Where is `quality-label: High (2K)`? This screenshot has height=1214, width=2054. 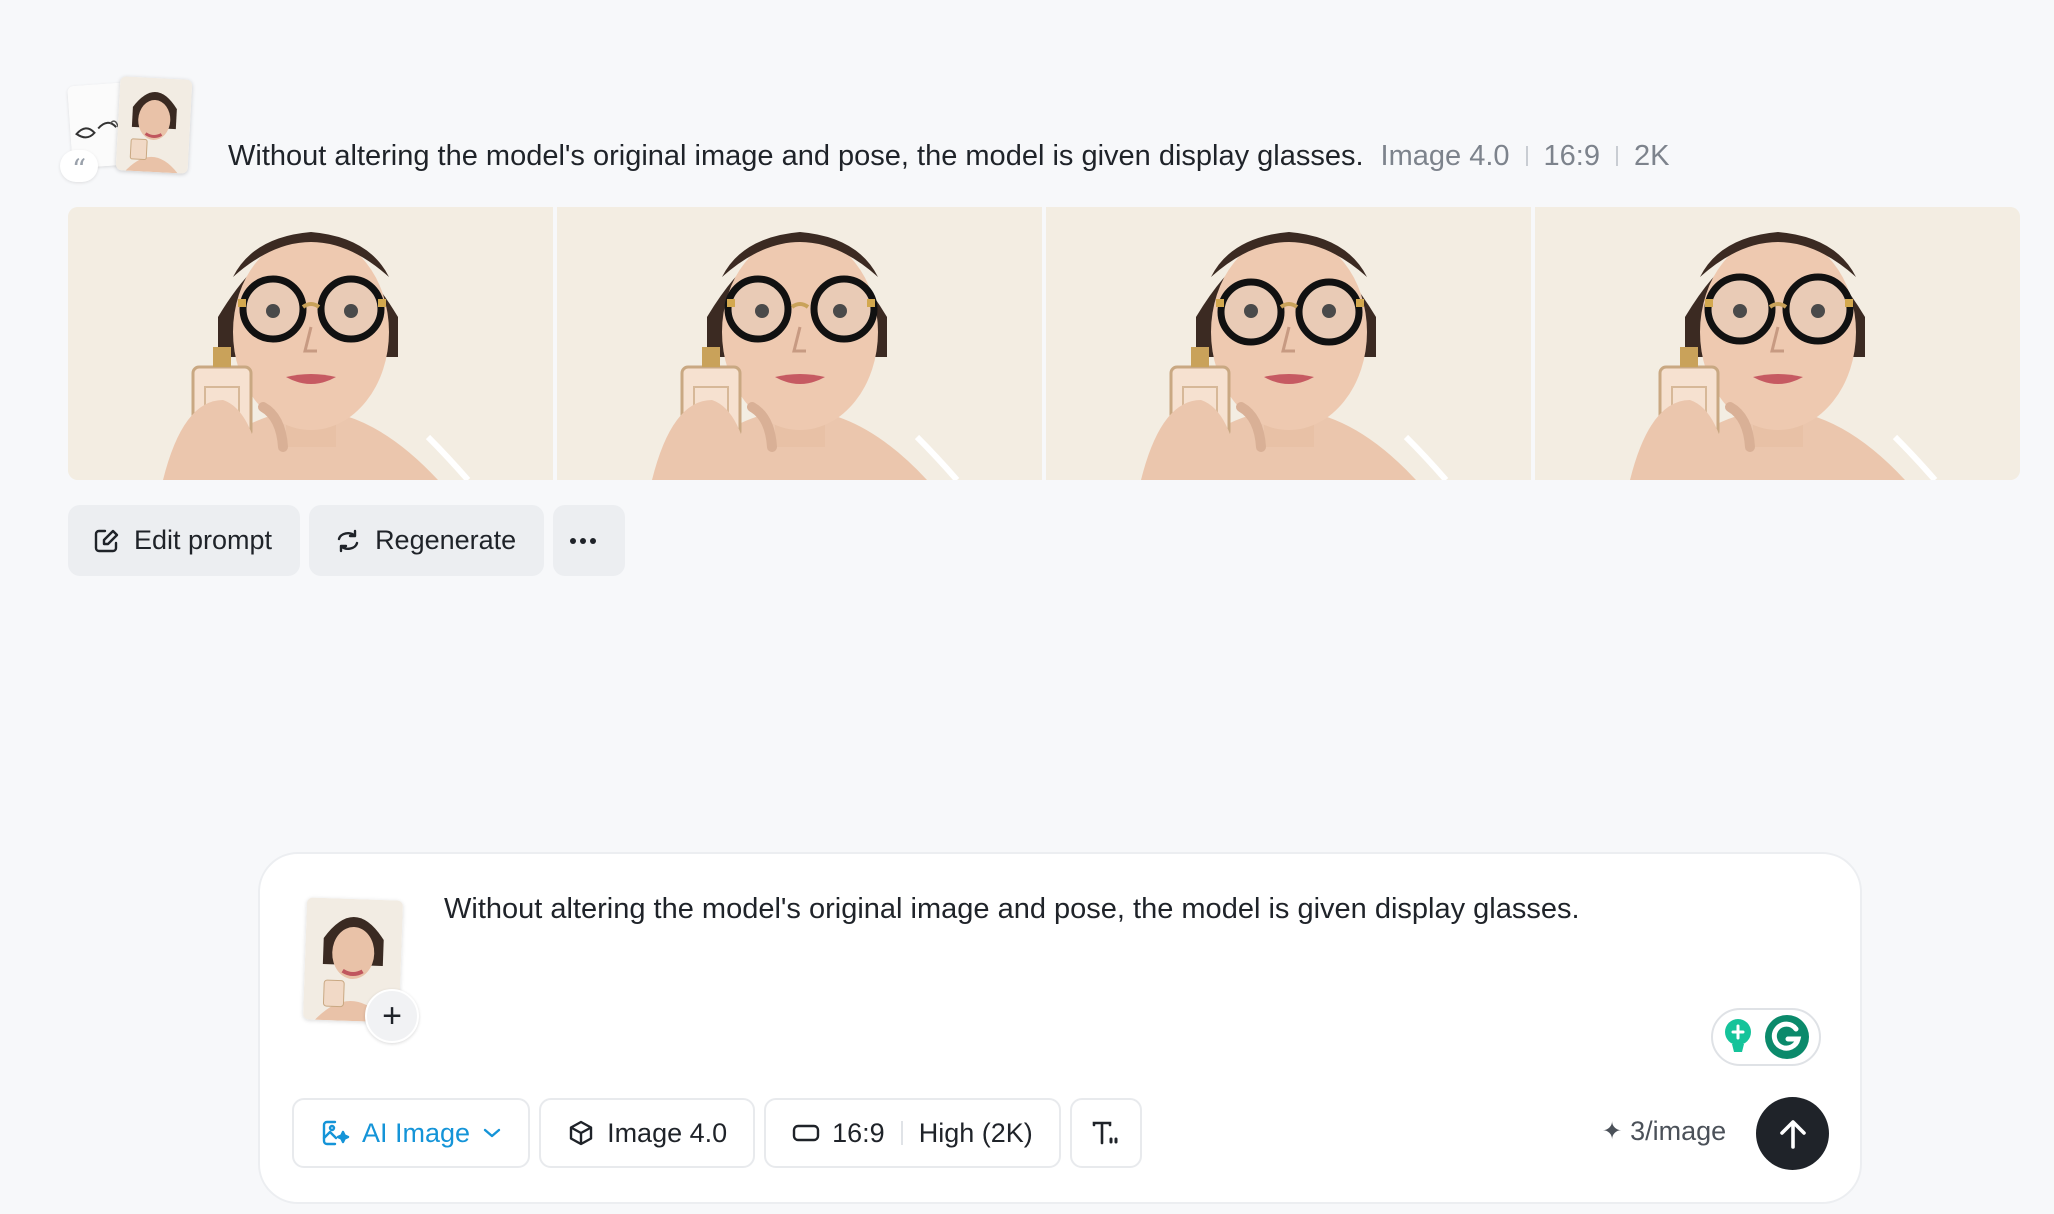
quality-label: High (2K) is located at coordinates (975, 1132).